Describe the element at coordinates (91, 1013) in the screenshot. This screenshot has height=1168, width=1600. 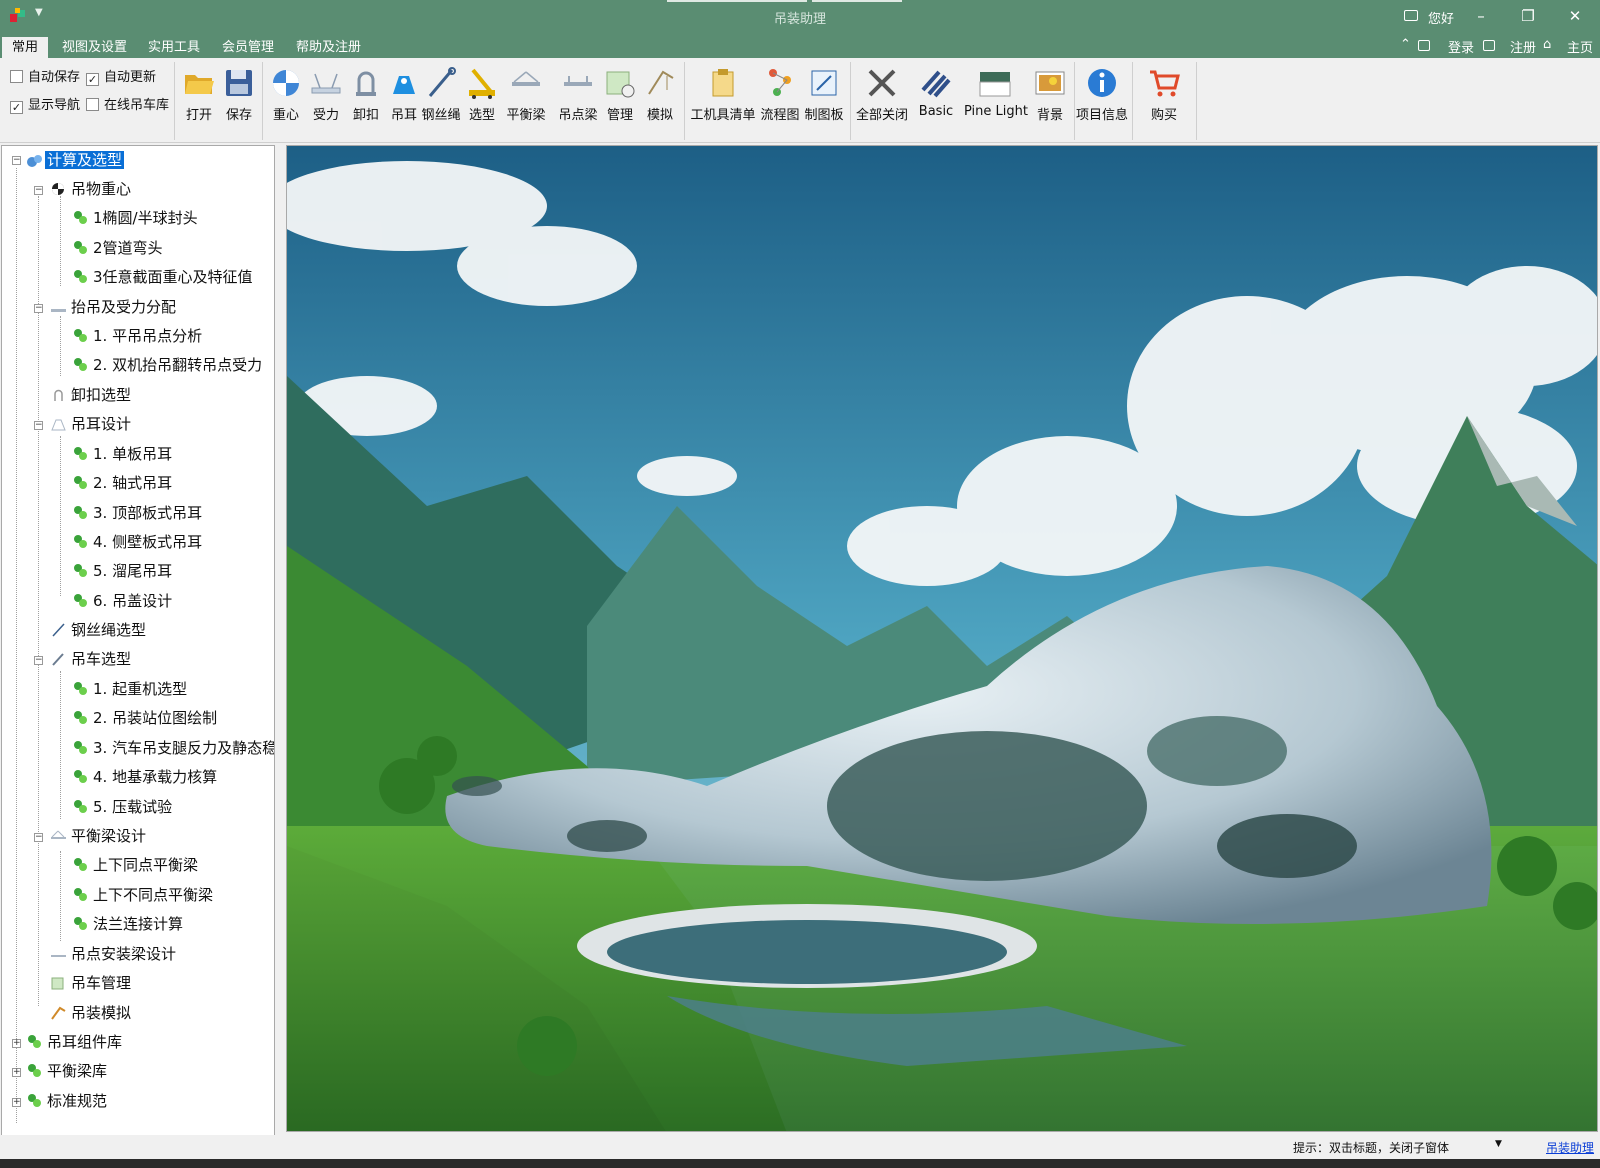
I see `tree-node-simulate: 吊装模拟` at that location.